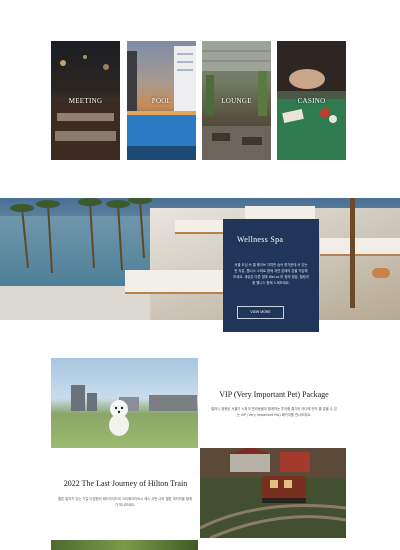  I want to click on rolled-towel, so click(381, 273).